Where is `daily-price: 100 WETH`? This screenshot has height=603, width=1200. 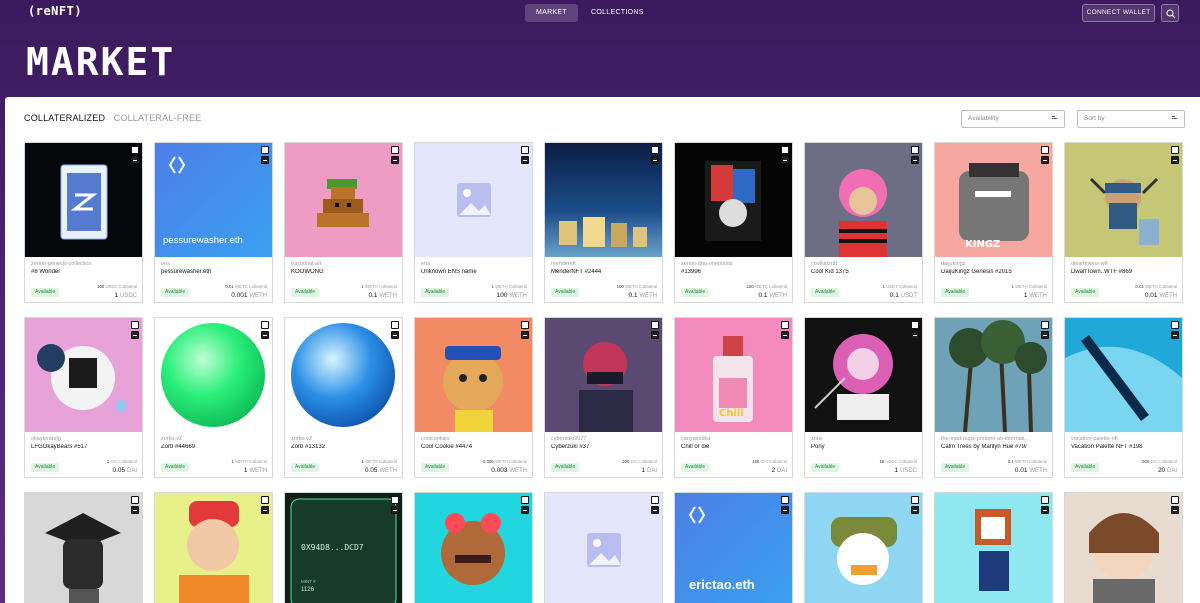 daily-price: 100 WETH is located at coordinates (512, 295).